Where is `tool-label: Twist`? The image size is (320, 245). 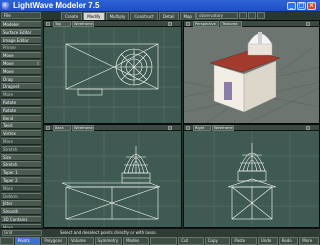 tool-label: Twist is located at coordinates (8, 126).